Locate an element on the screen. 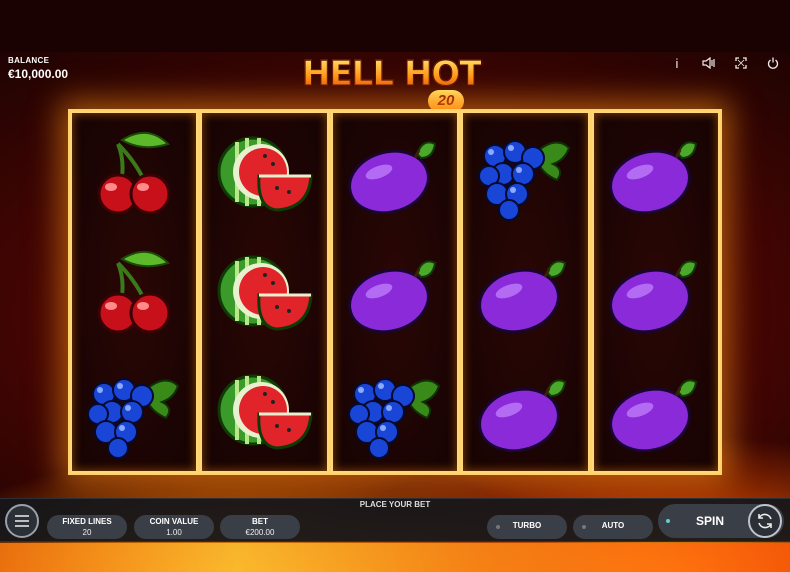  coin-value-selector: COIN VALUE 1.00 is located at coordinates (174, 527).